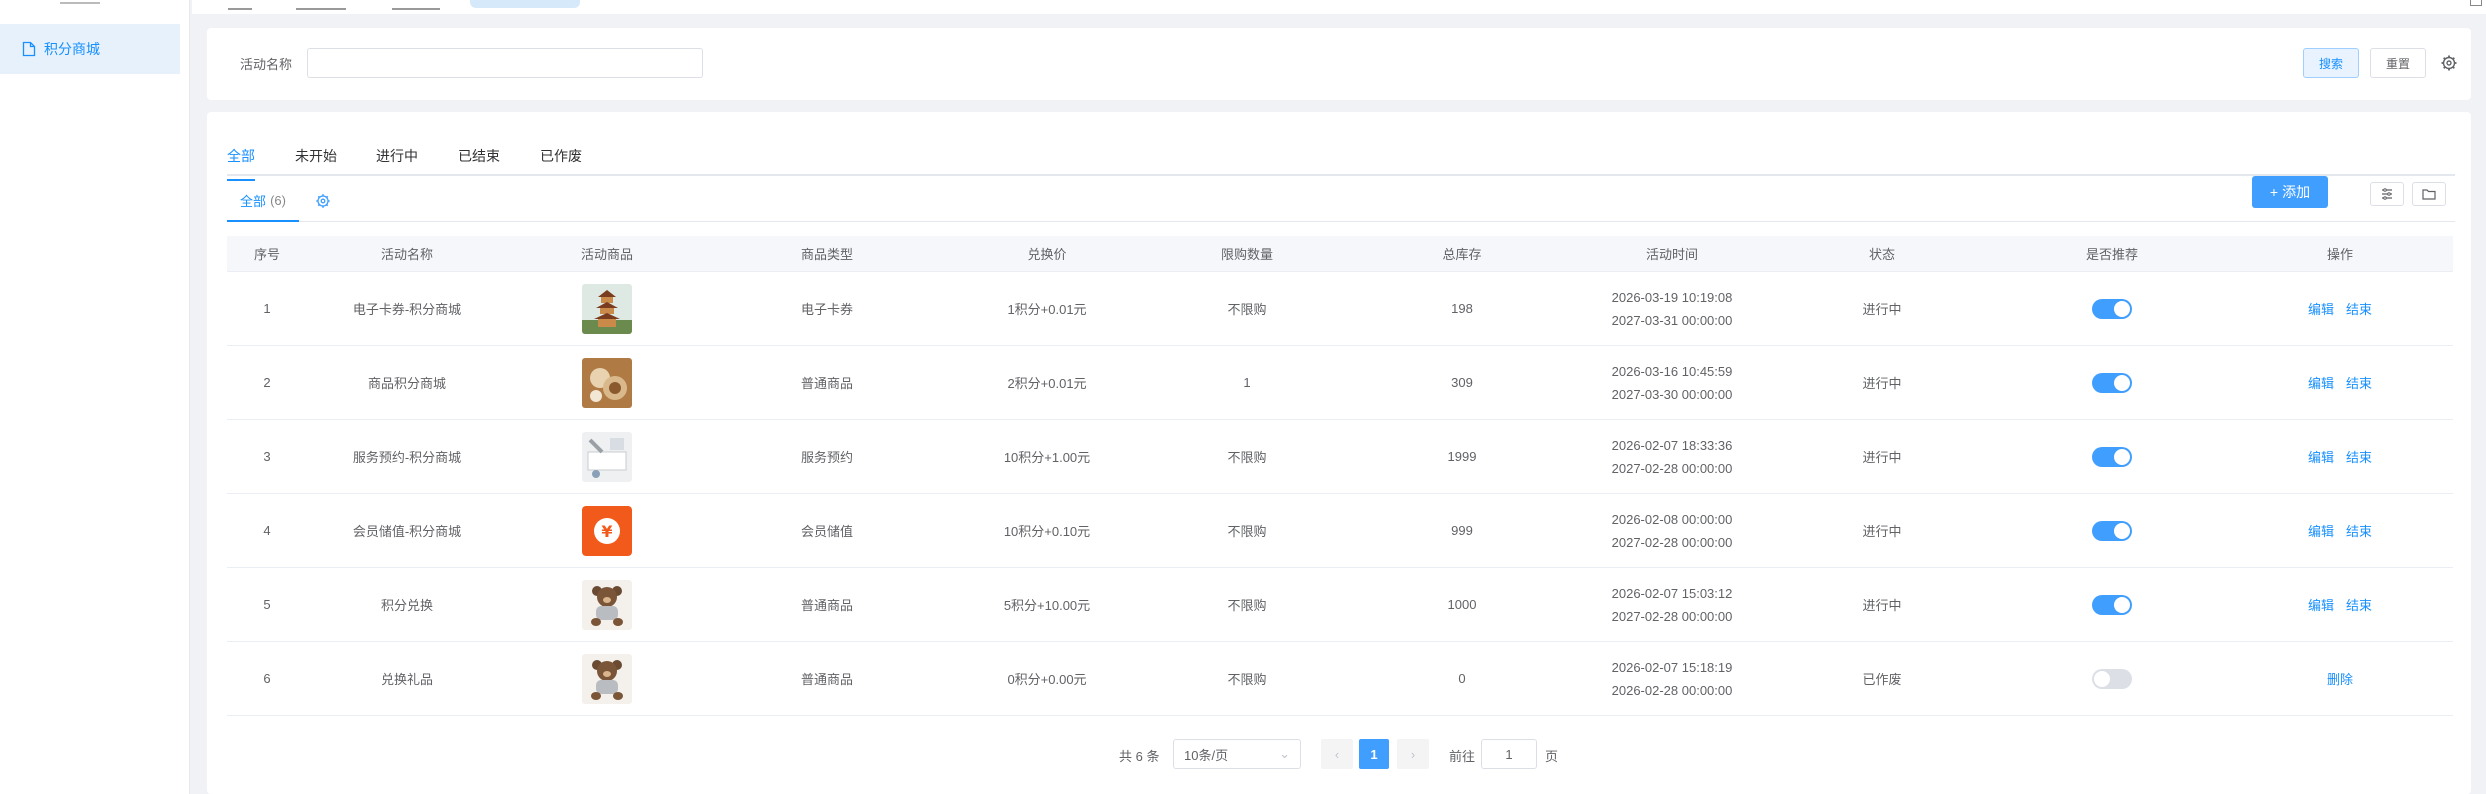 The width and height of the screenshot is (2486, 794). I want to click on view-settings-icon, so click(323, 201).